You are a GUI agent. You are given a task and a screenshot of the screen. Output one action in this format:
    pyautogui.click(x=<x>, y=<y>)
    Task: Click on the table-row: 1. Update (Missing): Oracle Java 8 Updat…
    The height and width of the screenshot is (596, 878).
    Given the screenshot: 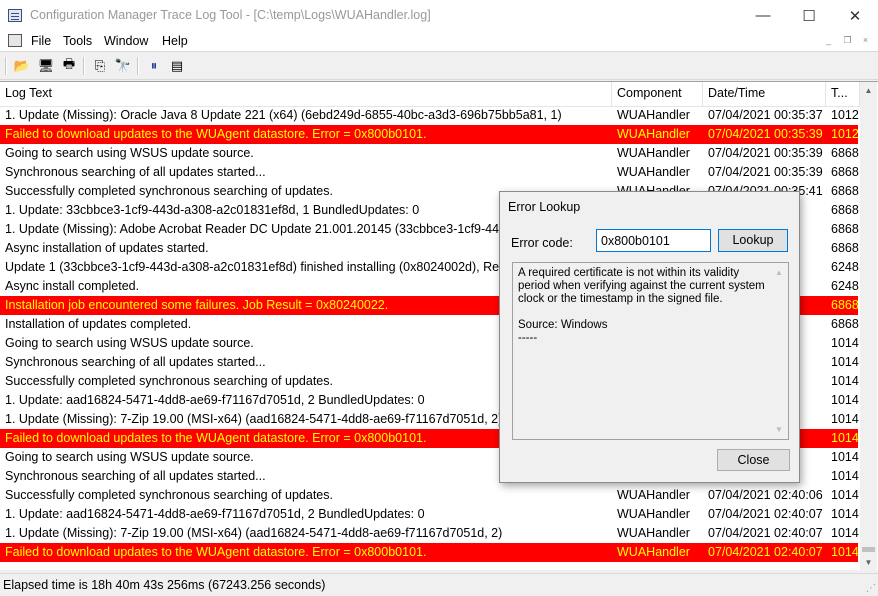 What is the action you would take?
    pyautogui.click(x=429, y=115)
    